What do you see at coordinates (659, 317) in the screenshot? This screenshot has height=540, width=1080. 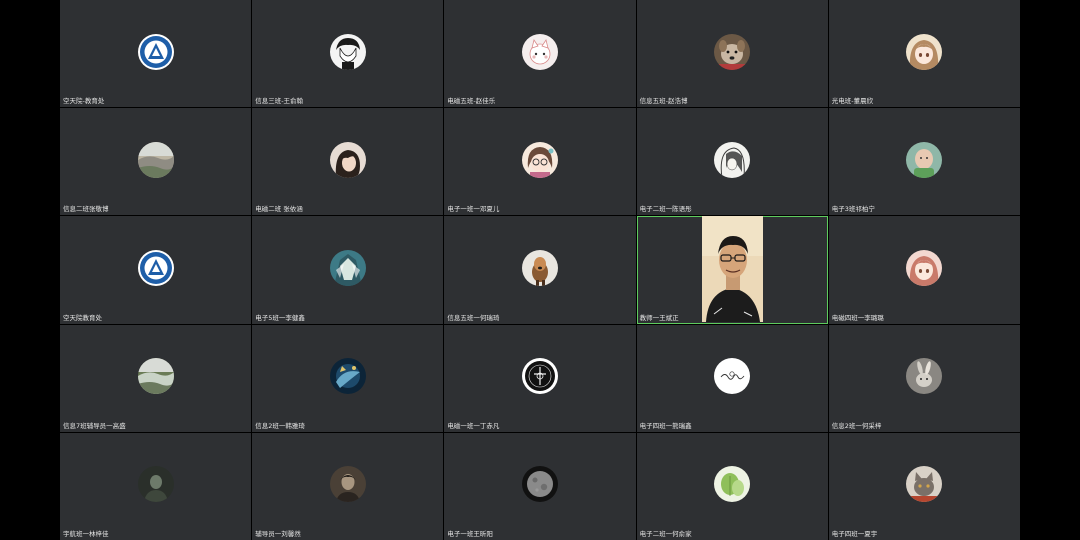 I see `participant-name: 教师一王斌正` at bounding box center [659, 317].